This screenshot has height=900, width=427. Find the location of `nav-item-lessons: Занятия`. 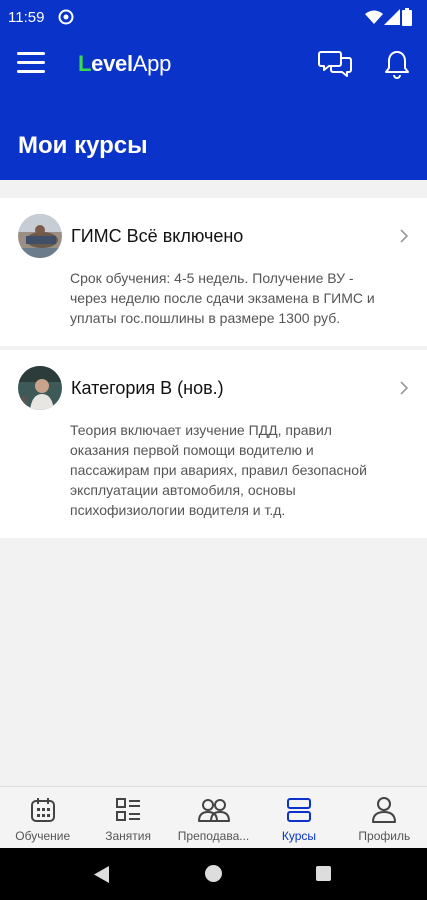

nav-item-lessons: Занятия is located at coordinates (127, 817).